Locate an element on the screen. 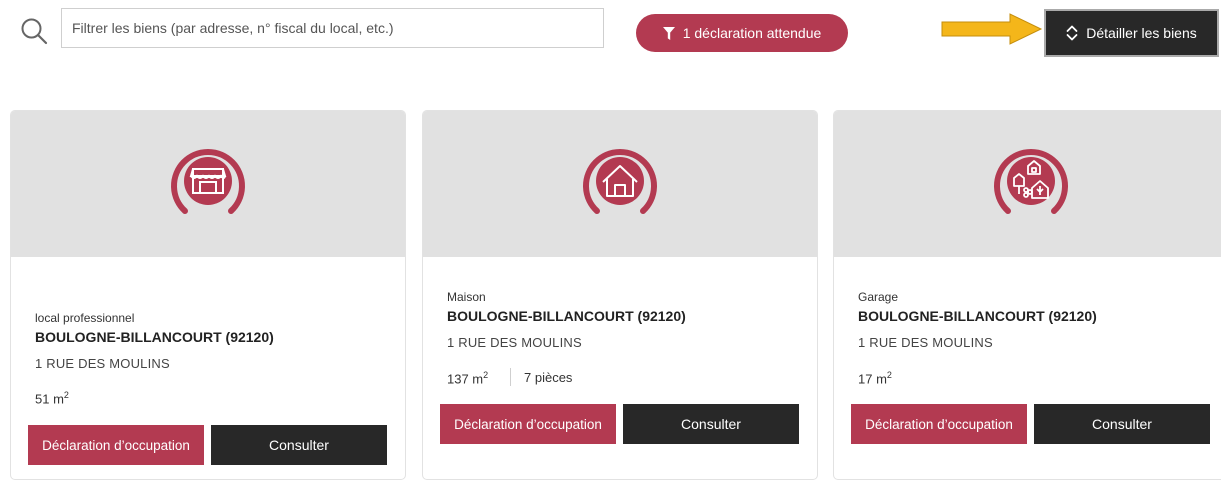 The image size is (1221, 480). property-type: local professionnel is located at coordinates (85, 318).